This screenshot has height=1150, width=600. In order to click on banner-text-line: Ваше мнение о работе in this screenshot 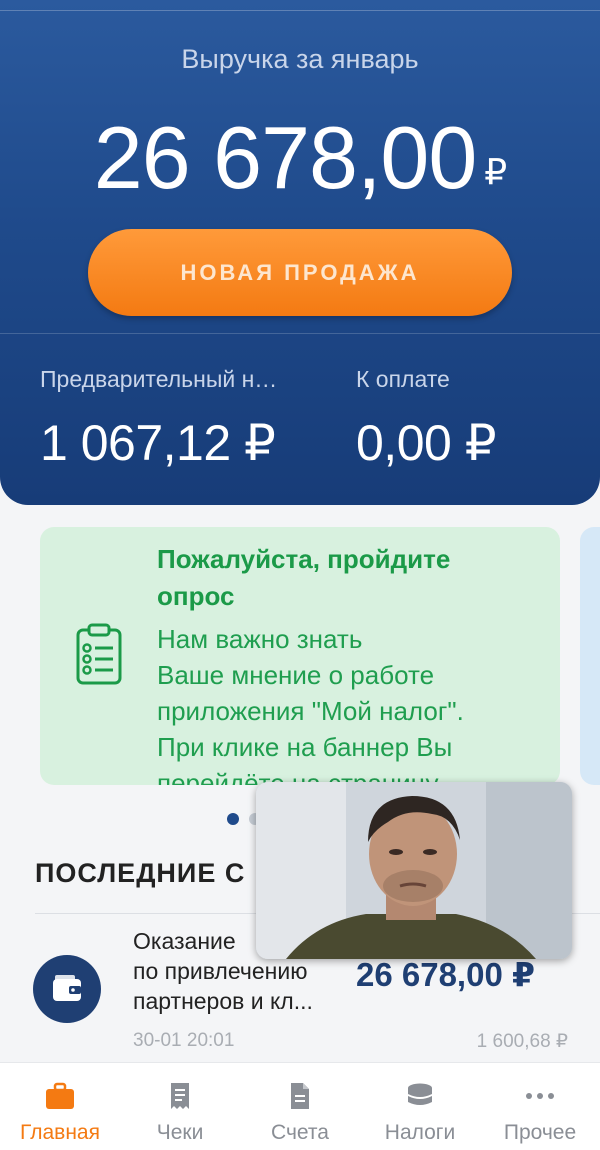, I will do `click(296, 675)`.